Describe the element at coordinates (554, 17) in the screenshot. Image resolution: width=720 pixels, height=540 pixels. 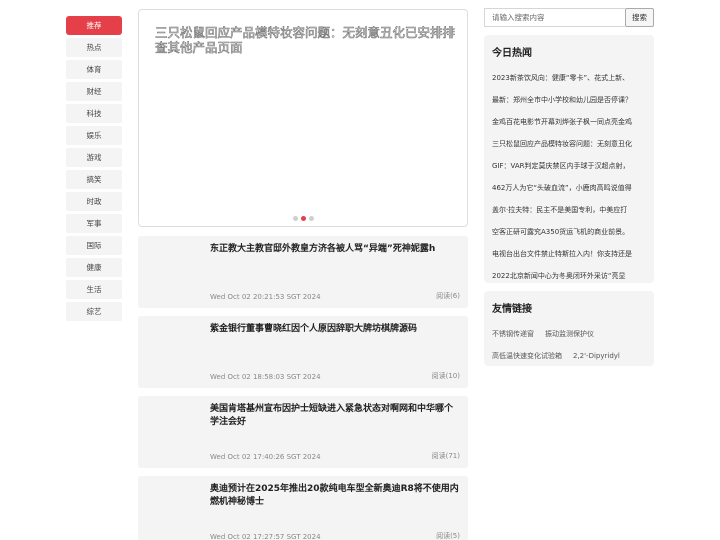
I see `search-input` at that location.